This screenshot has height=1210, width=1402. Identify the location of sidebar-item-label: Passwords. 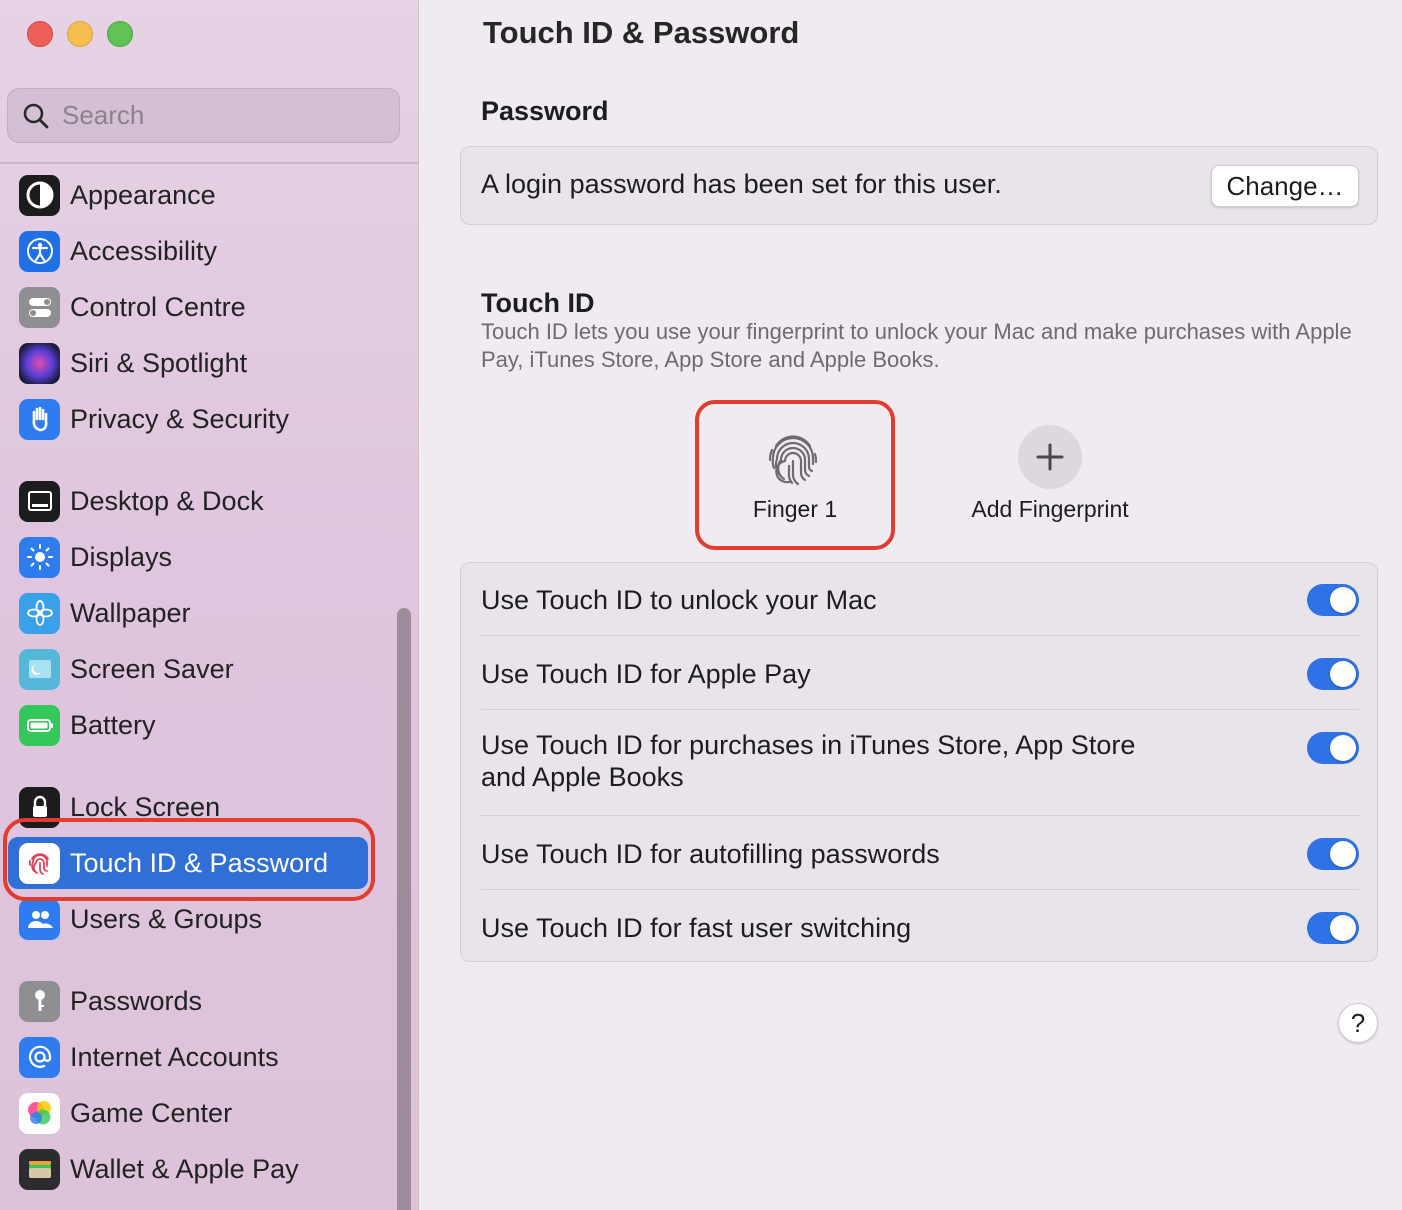
(136, 1000).